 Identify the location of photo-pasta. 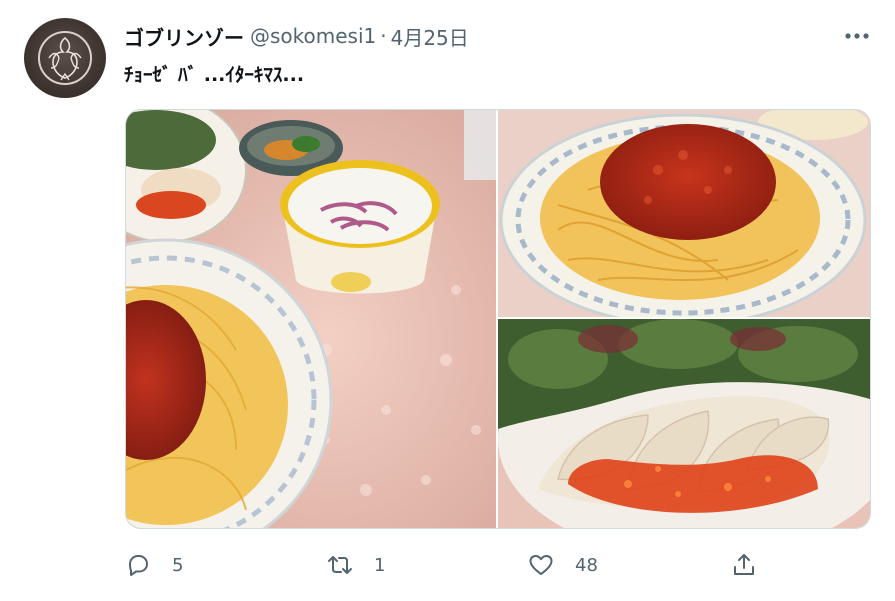
(684, 213).